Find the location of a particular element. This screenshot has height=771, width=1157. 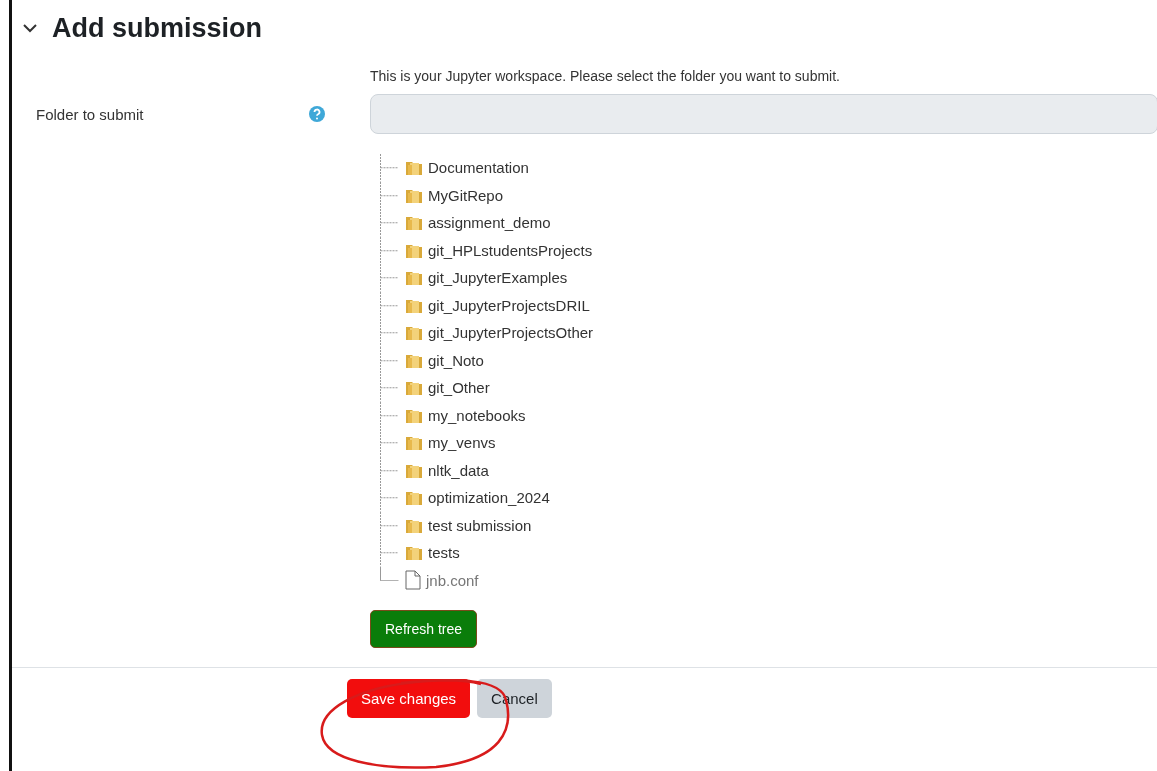

field-label: Folder to submit is located at coordinates (90, 114).